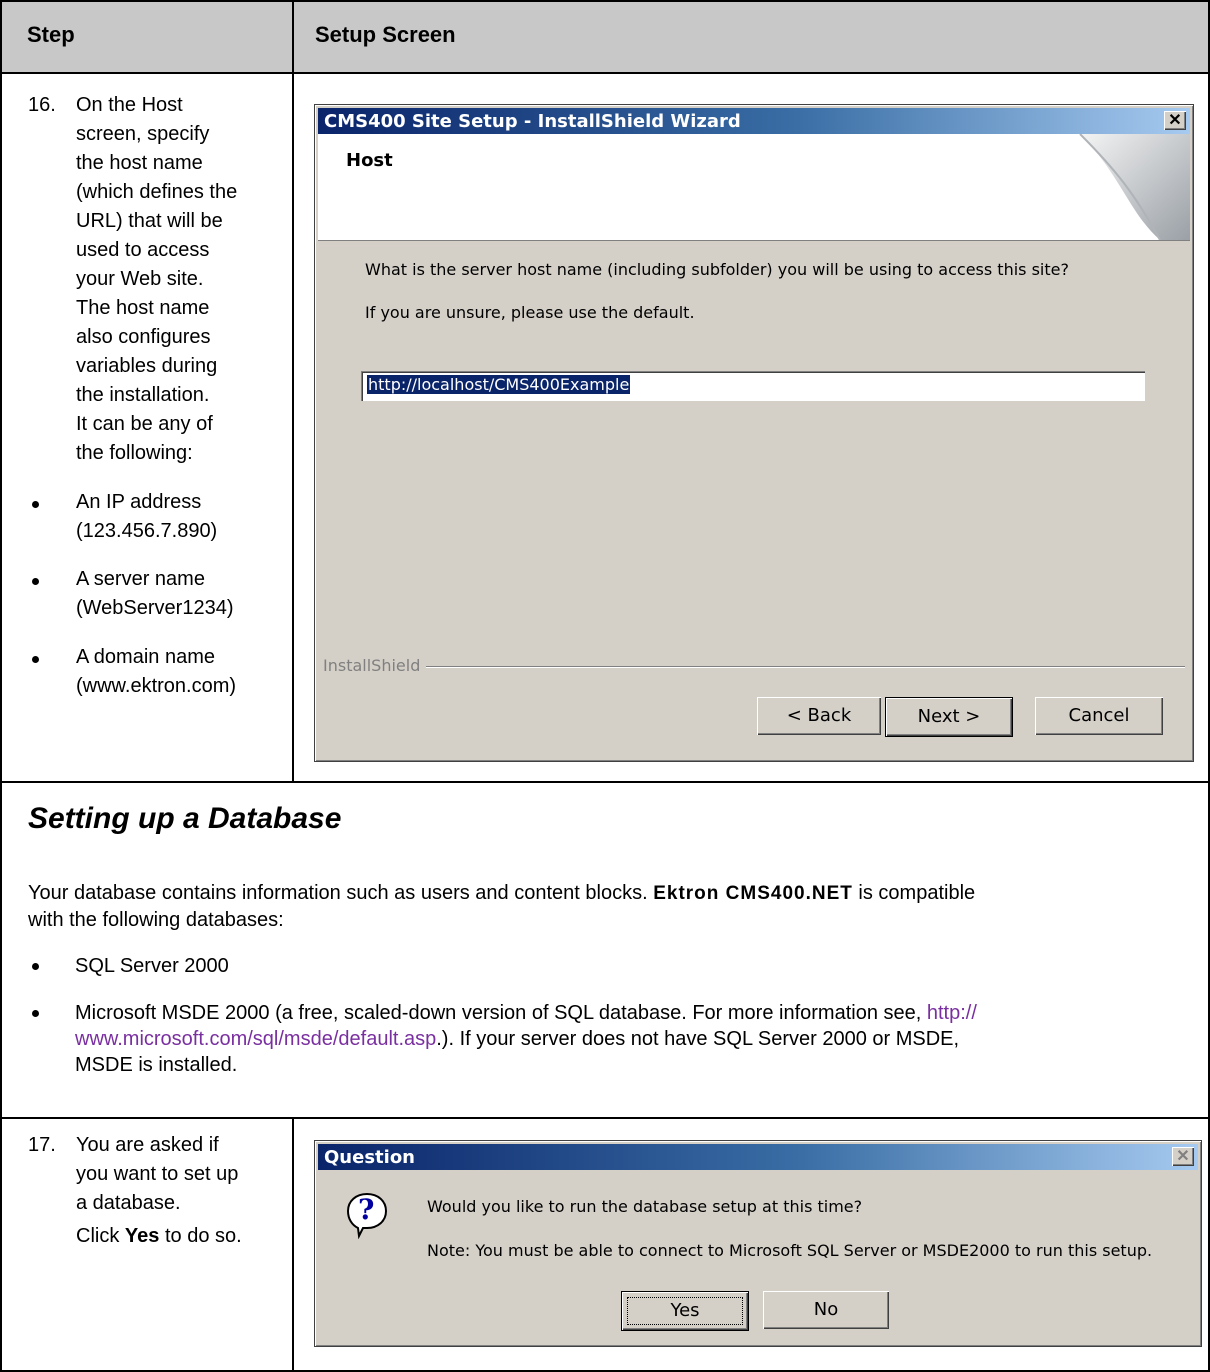  I want to click on step16-line: used to access, so click(143, 250).